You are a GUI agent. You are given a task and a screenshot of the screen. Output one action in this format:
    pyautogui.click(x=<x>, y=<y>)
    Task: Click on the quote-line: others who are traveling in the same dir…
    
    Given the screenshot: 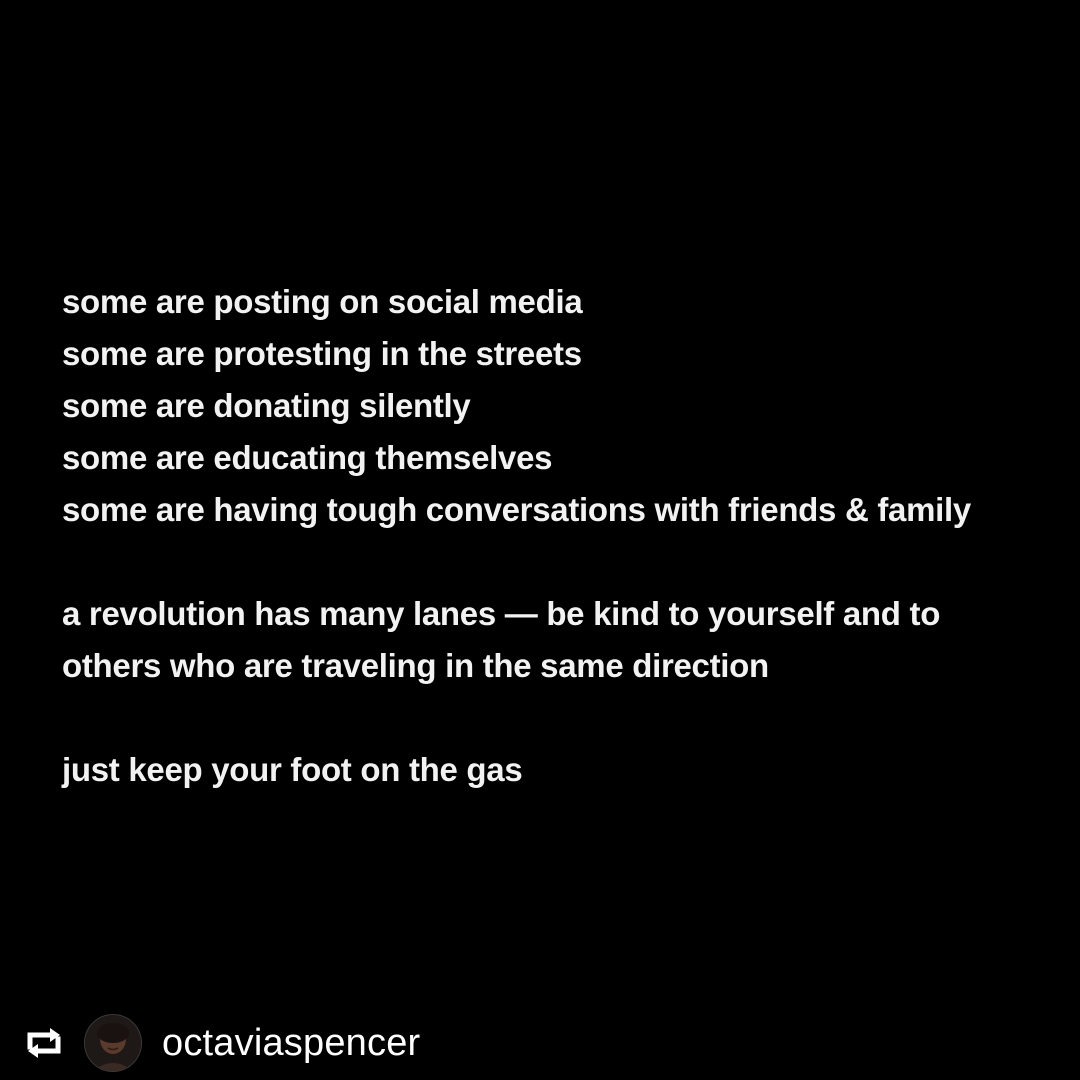 What is the action you would take?
    pyautogui.click(x=415, y=665)
    